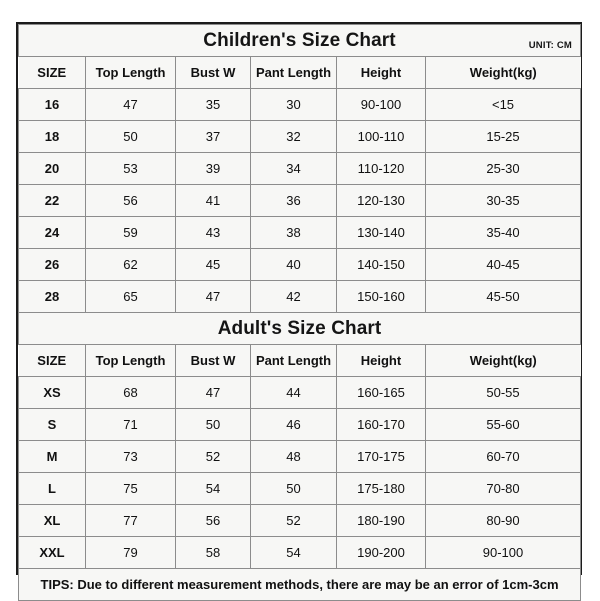 Image resolution: width=600 pixels, height=601 pixels. Describe the element at coordinates (52, 168) in the screenshot. I see `cell-size: 20` at that location.